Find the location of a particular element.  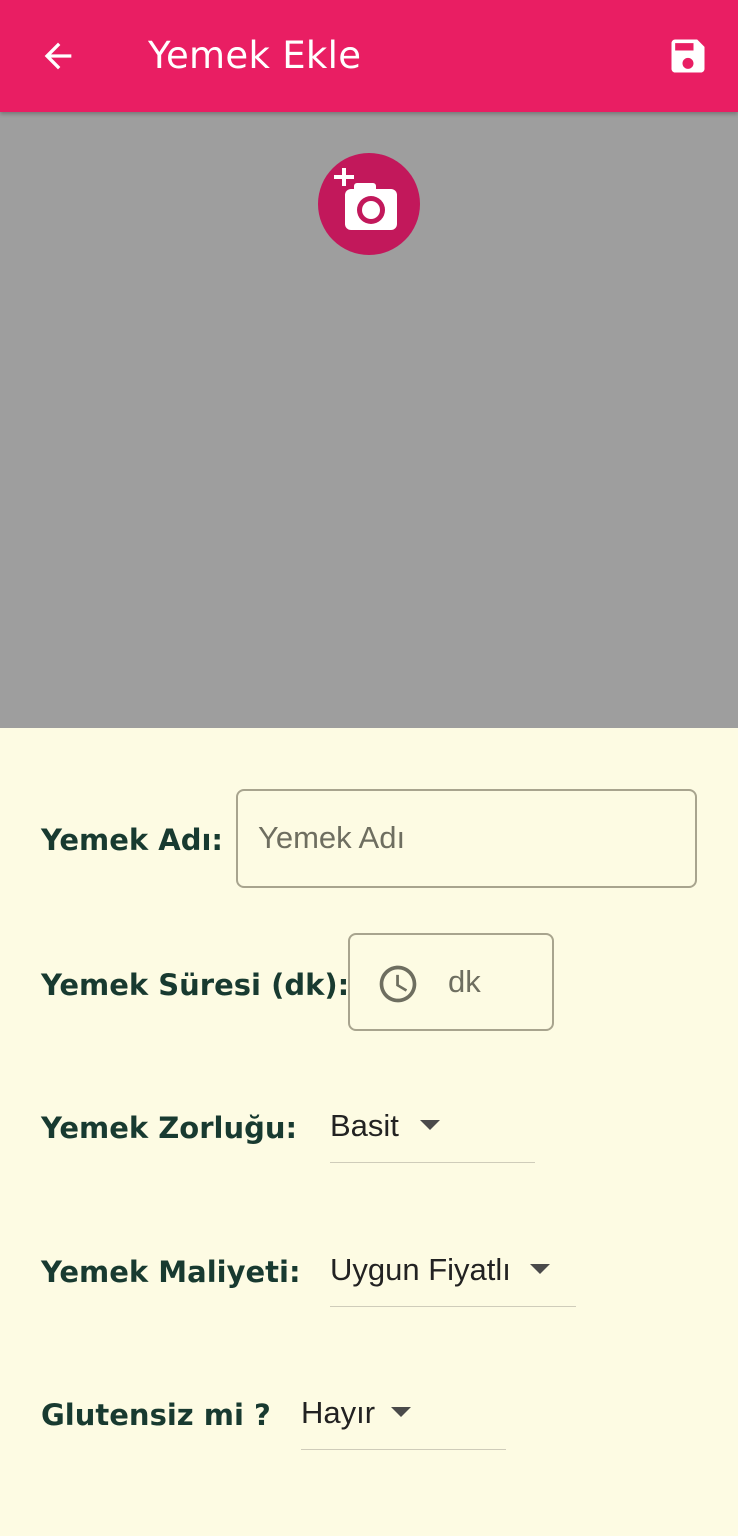

difficulty-value: Basit is located at coordinates (364, 1125).